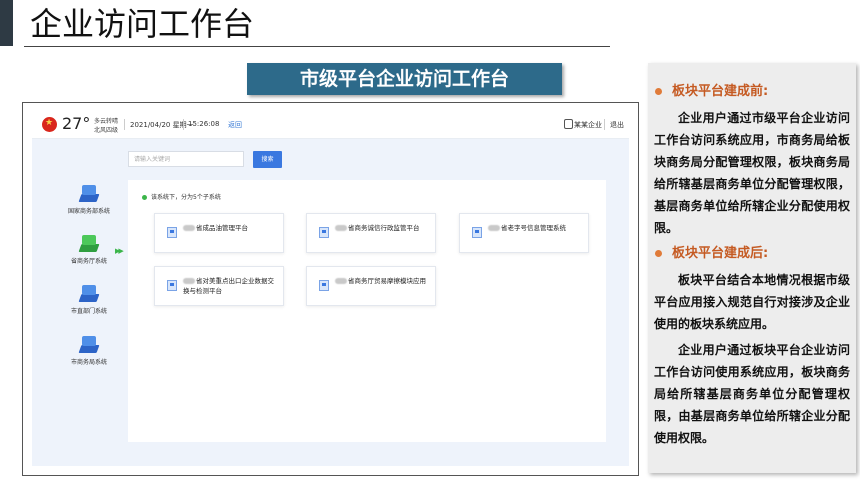 The image size is (860, 484). Describe the element at coordinates (88, 211) in the screenshot. I see `sidebar-item-label: 国家商务部系统` at that location.